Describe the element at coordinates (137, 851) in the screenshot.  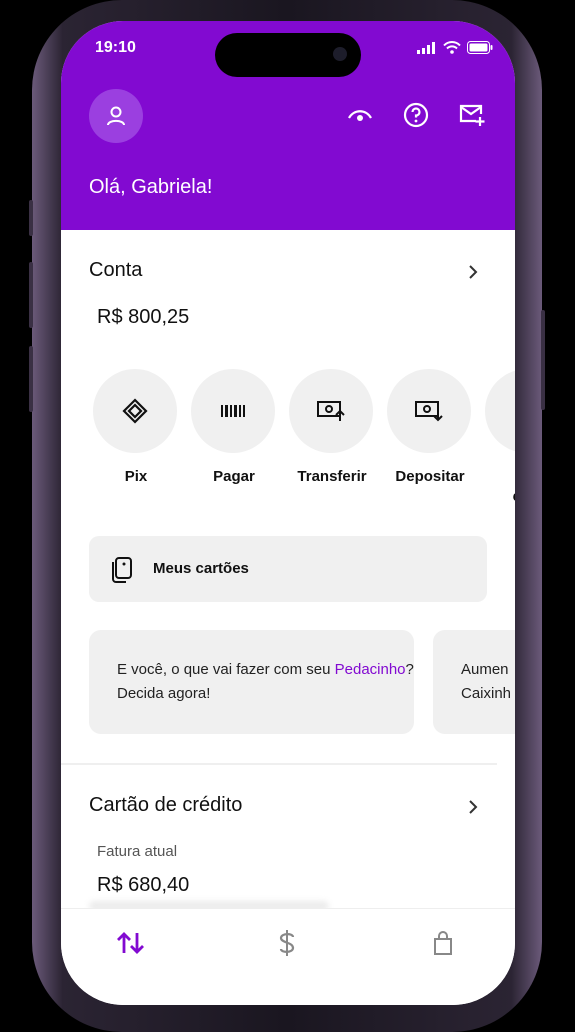
I see `invoice-label: Fatura atual` at that location.